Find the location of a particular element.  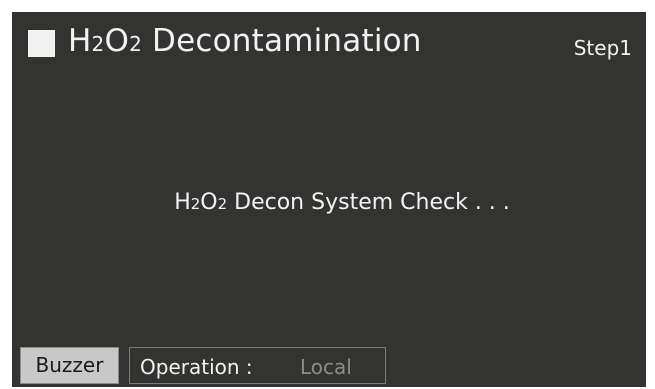

operation-mode-display: Operation : Local is located at coordinates (257, 365).